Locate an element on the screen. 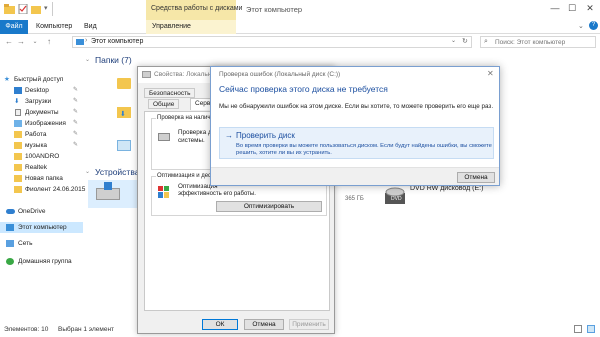 This screenshot has width=600, height=337. search-input is located at coordinates (538, 42).